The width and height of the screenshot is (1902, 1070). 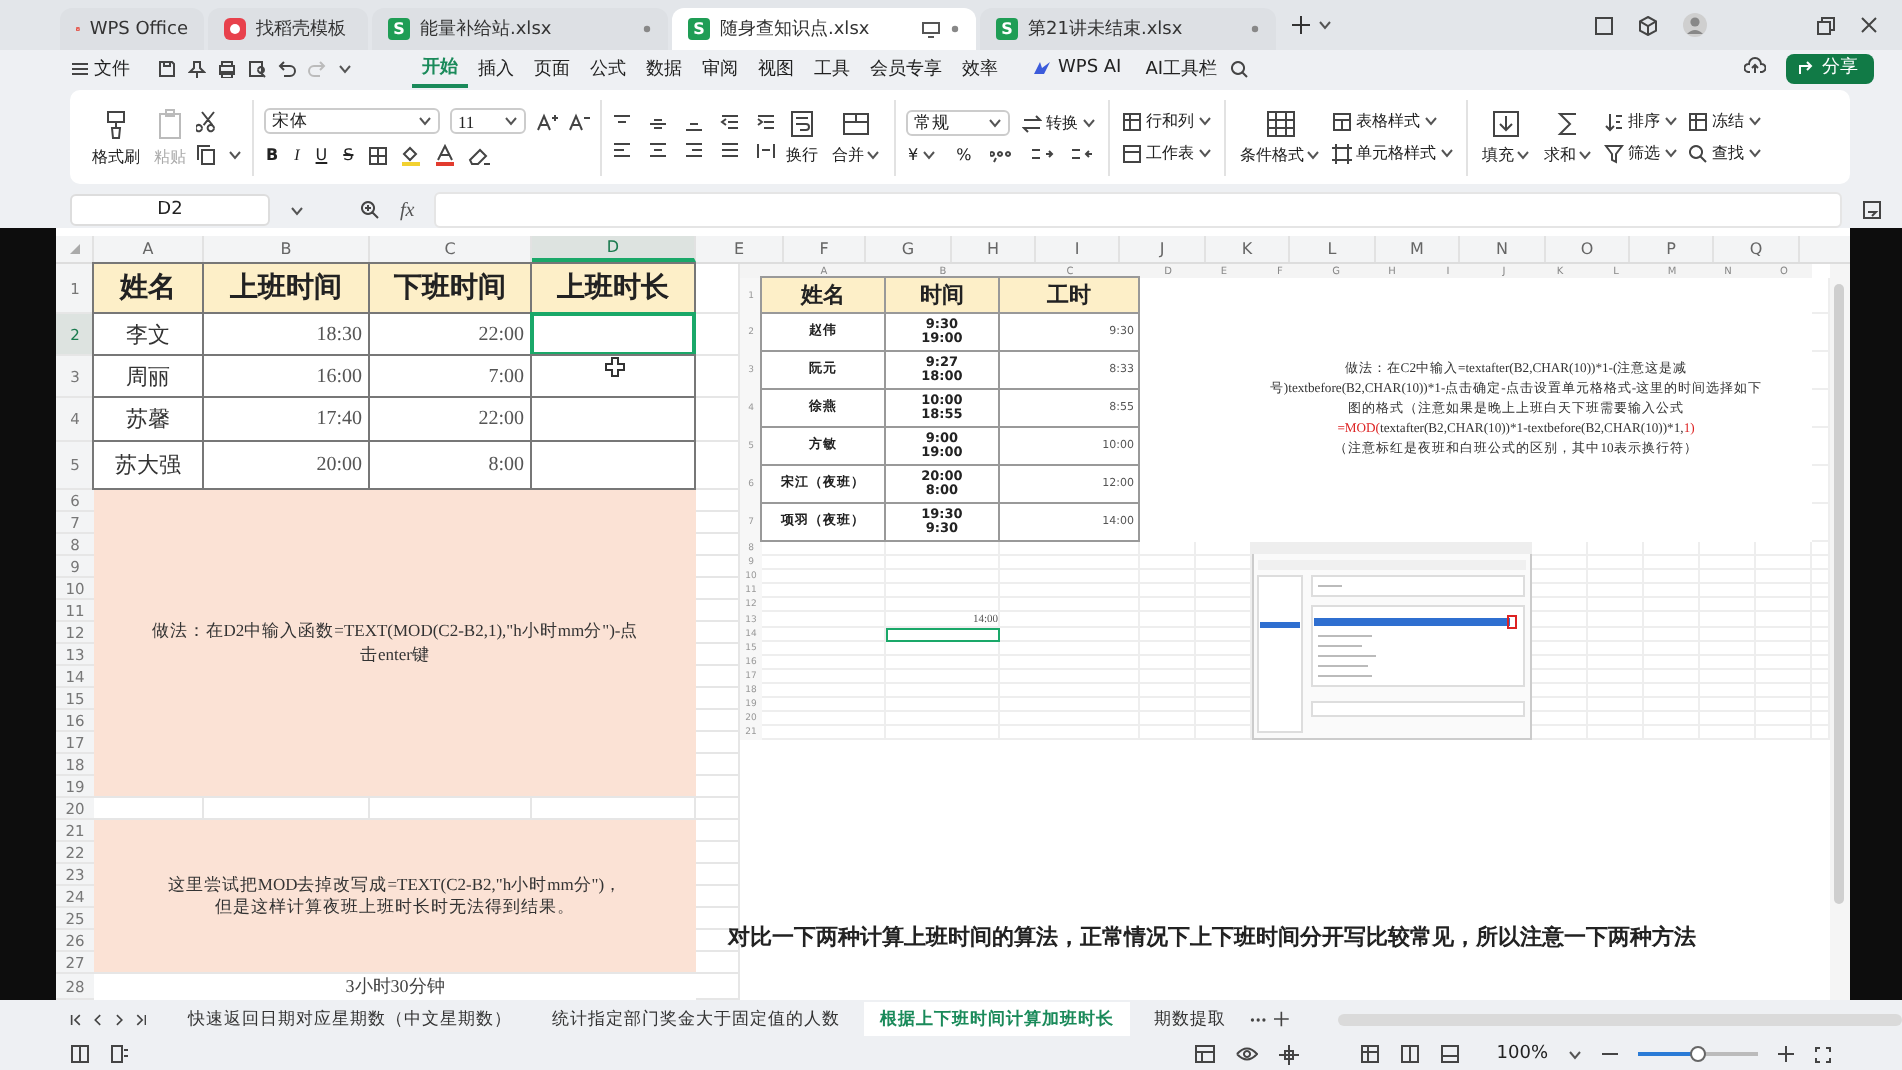 I want to click on scrollbar-thumb, so click(x=1839, y=594).